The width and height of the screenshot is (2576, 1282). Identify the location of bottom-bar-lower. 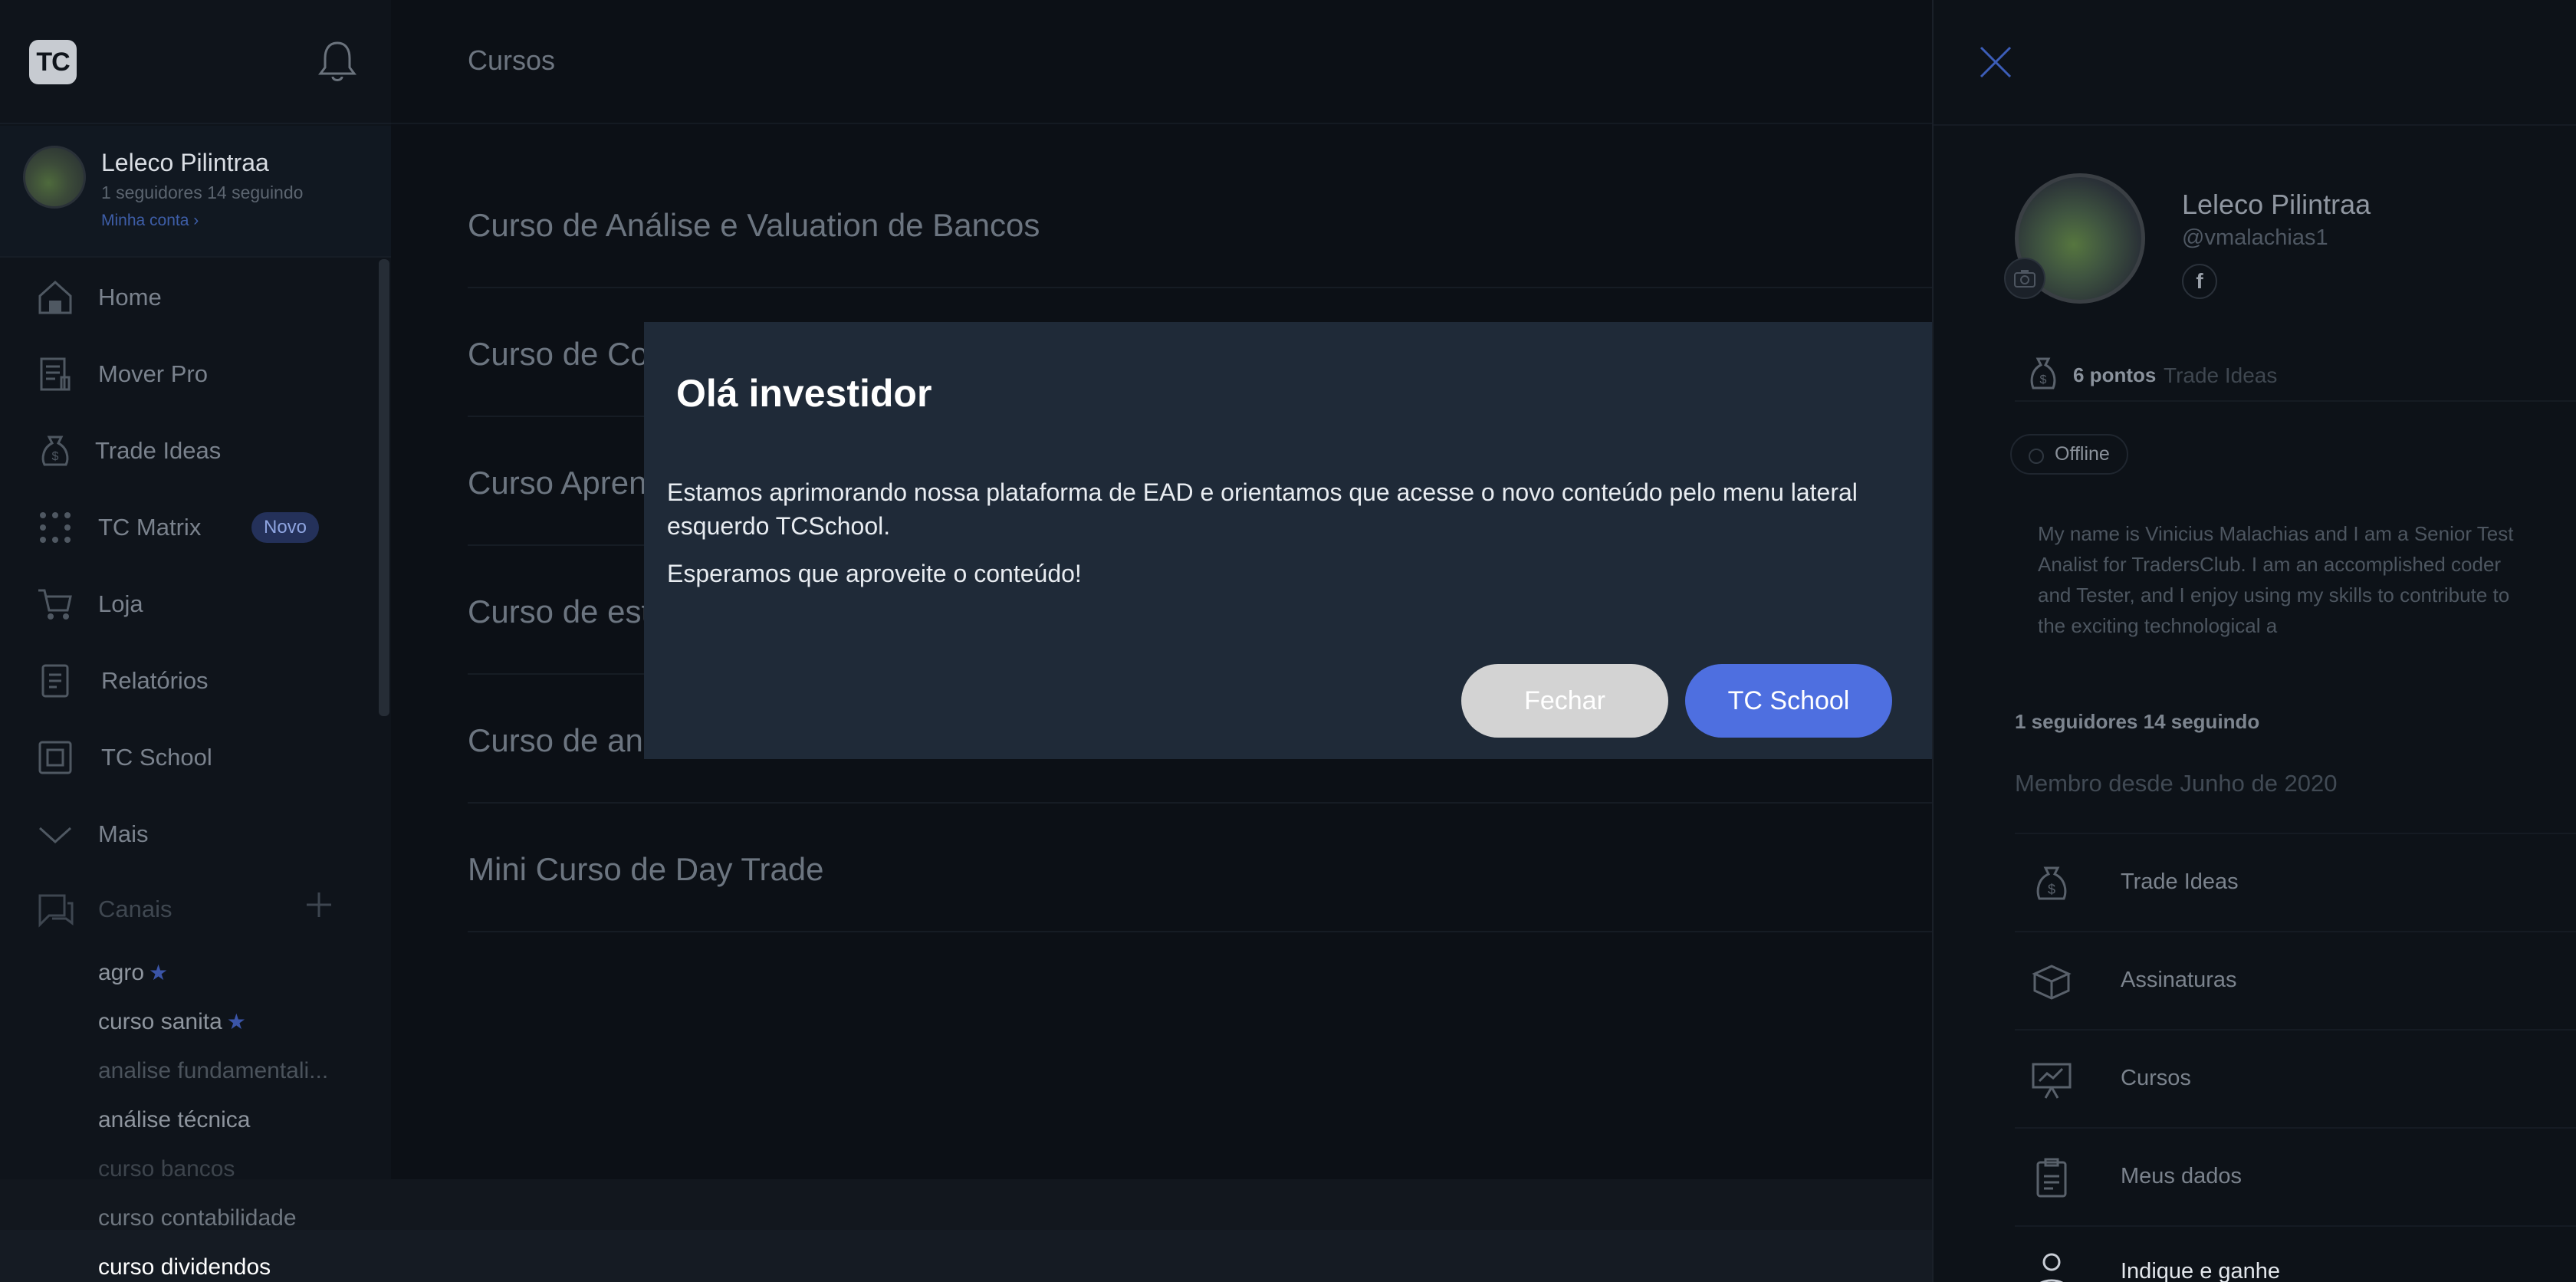
(966, 1256).